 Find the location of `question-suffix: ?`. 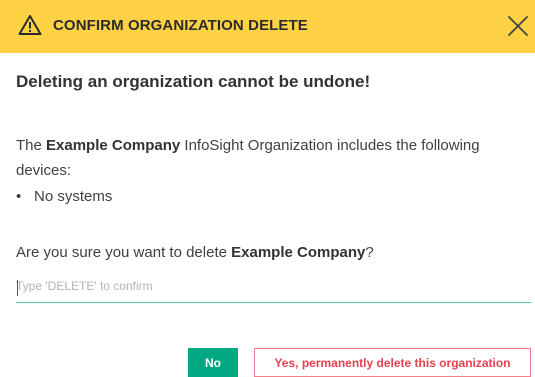

question-suffix: ? is located at coordinates (369, 252).